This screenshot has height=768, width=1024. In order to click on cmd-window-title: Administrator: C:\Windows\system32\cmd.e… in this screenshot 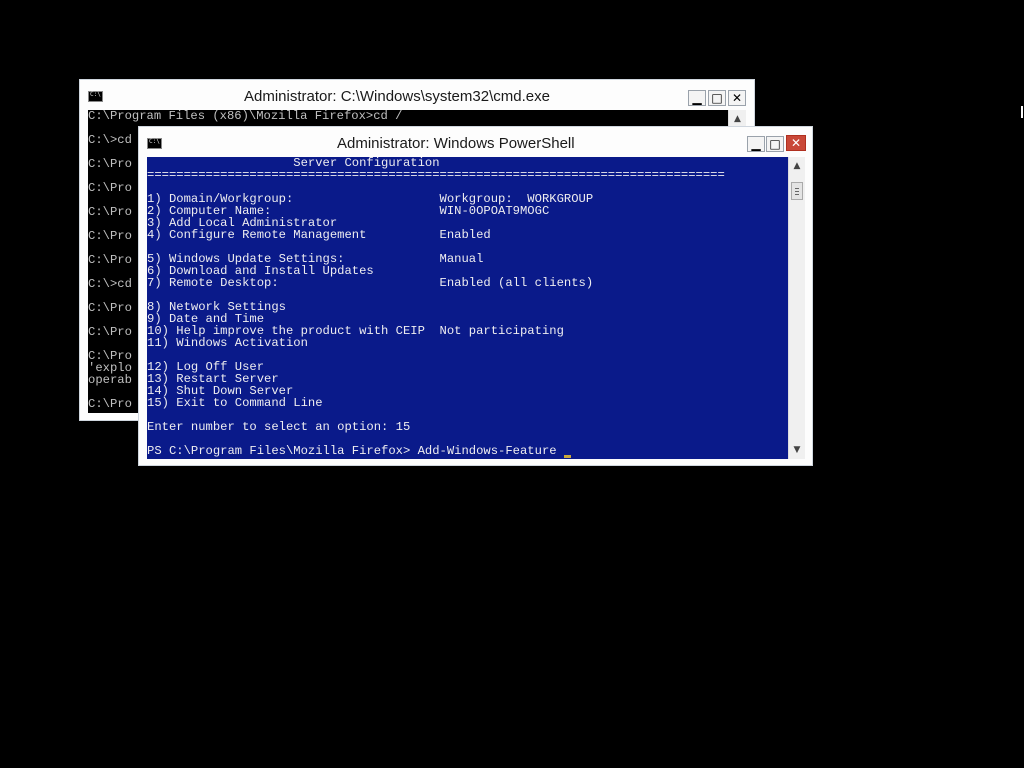, I will do `click(397, 96)`.